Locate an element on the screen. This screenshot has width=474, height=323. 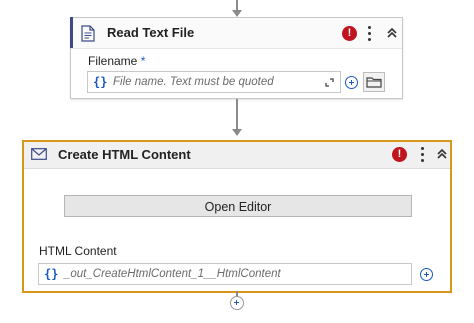
folder-icon is located at coordinates (374, 82).